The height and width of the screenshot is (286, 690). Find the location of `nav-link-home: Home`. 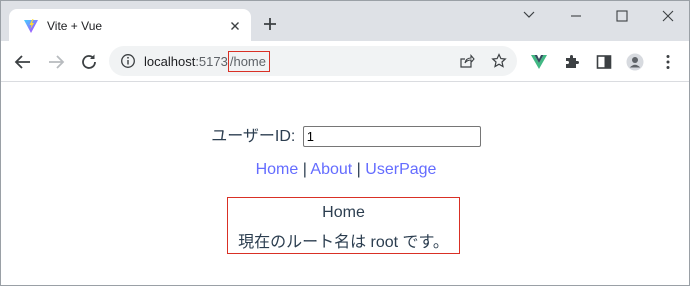

nav-link-home: Home is located at coordinates (277, 169).